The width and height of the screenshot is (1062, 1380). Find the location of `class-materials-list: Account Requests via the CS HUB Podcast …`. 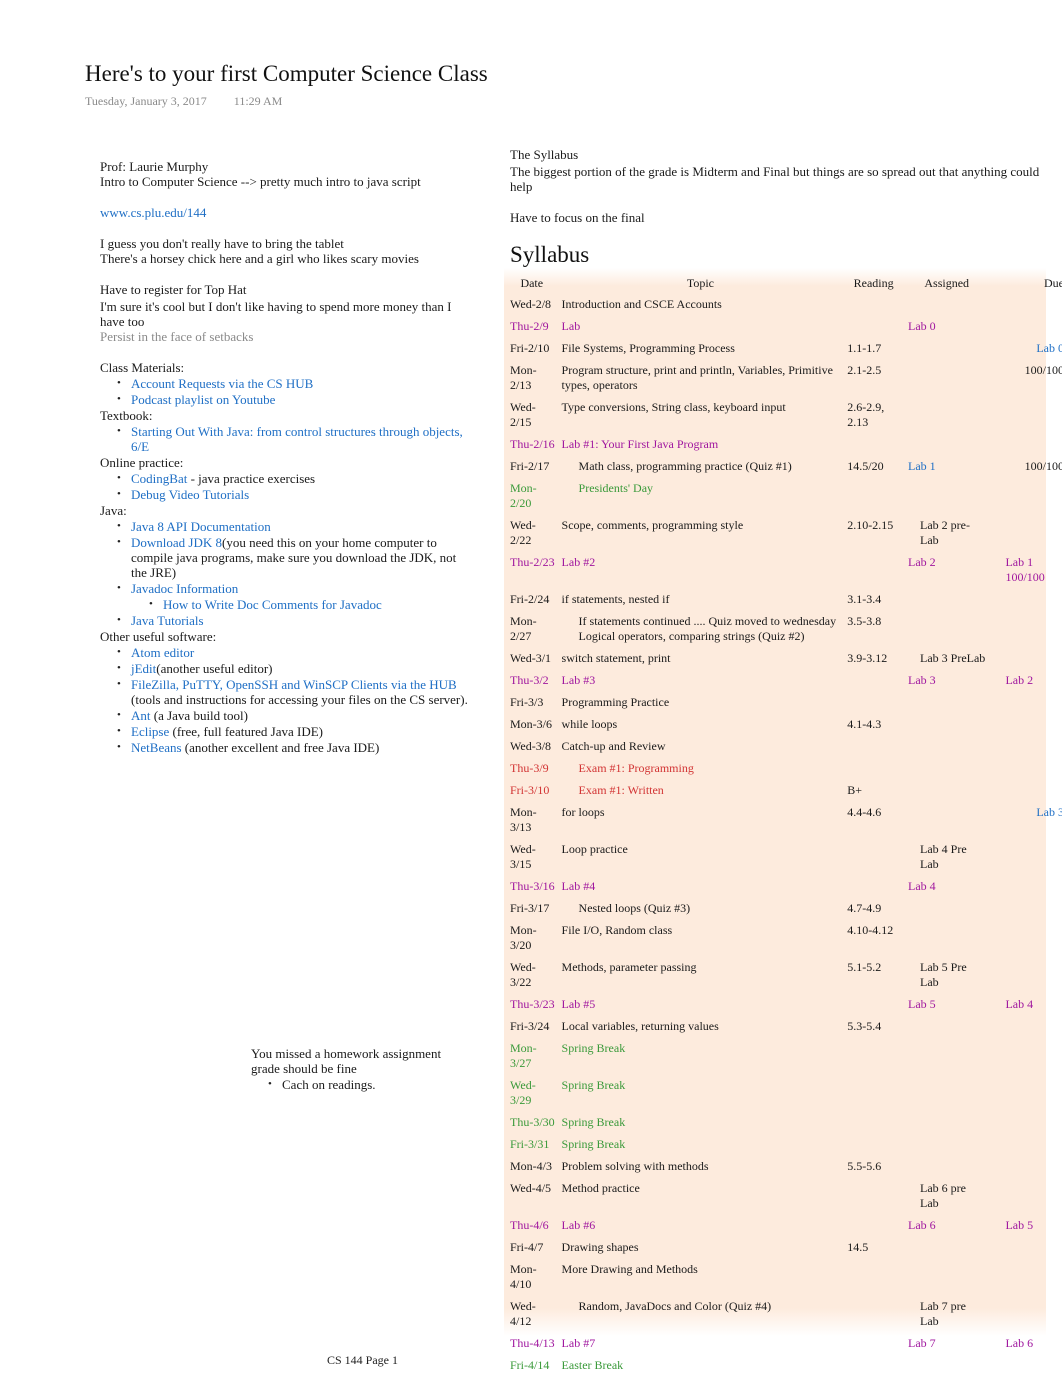

class-materials-list: Account Requests via the CS HUB Podcast … is located at coordinates (285, 391).